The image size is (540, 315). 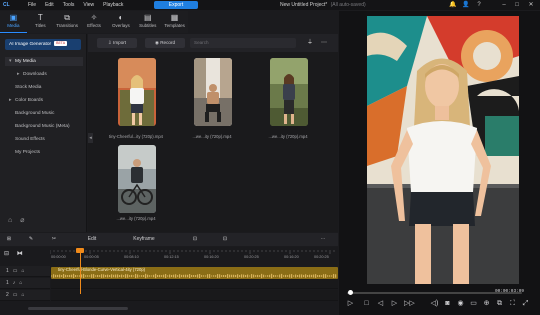 I want to click on tab-templates: ▦ Templates, so click(x=174, y=22).